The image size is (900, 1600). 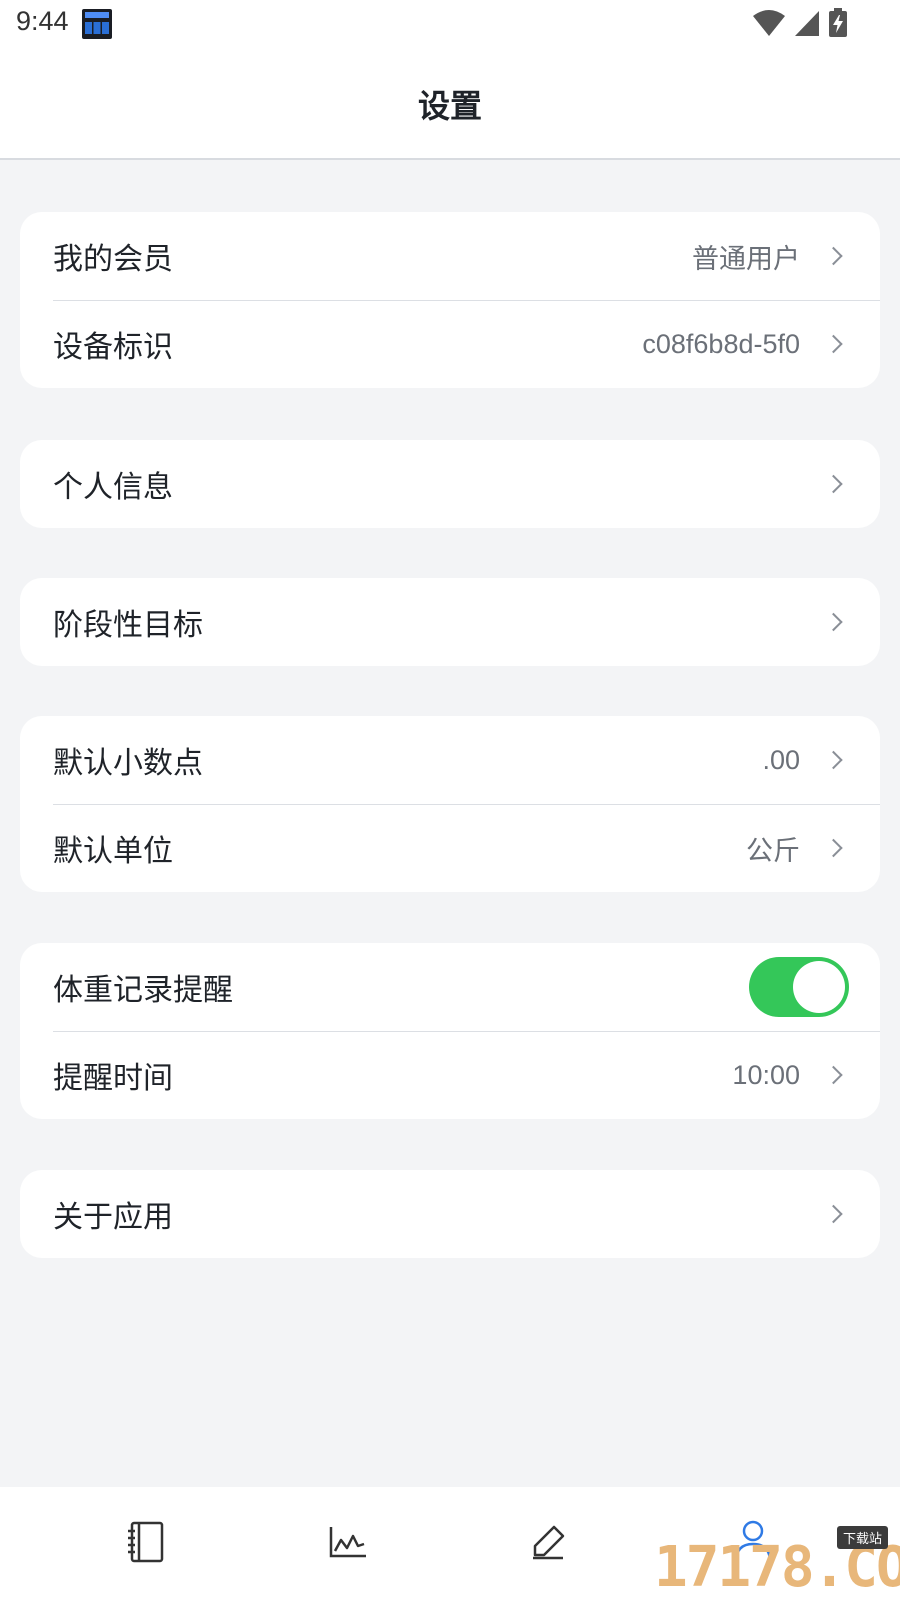 I want to click on cellular-signal-icon, so click(x=807, y=23).